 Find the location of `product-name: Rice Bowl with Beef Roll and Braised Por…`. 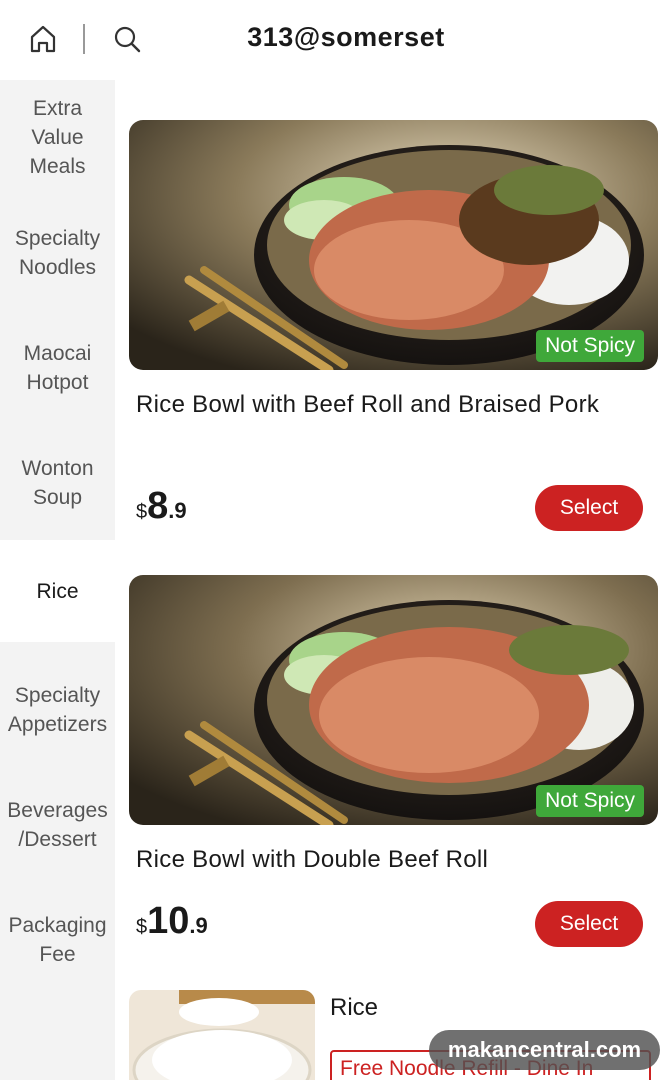

product-name: Rice Bowl with Beef Roll and Braised Por… is located at coordinates (368, 404).